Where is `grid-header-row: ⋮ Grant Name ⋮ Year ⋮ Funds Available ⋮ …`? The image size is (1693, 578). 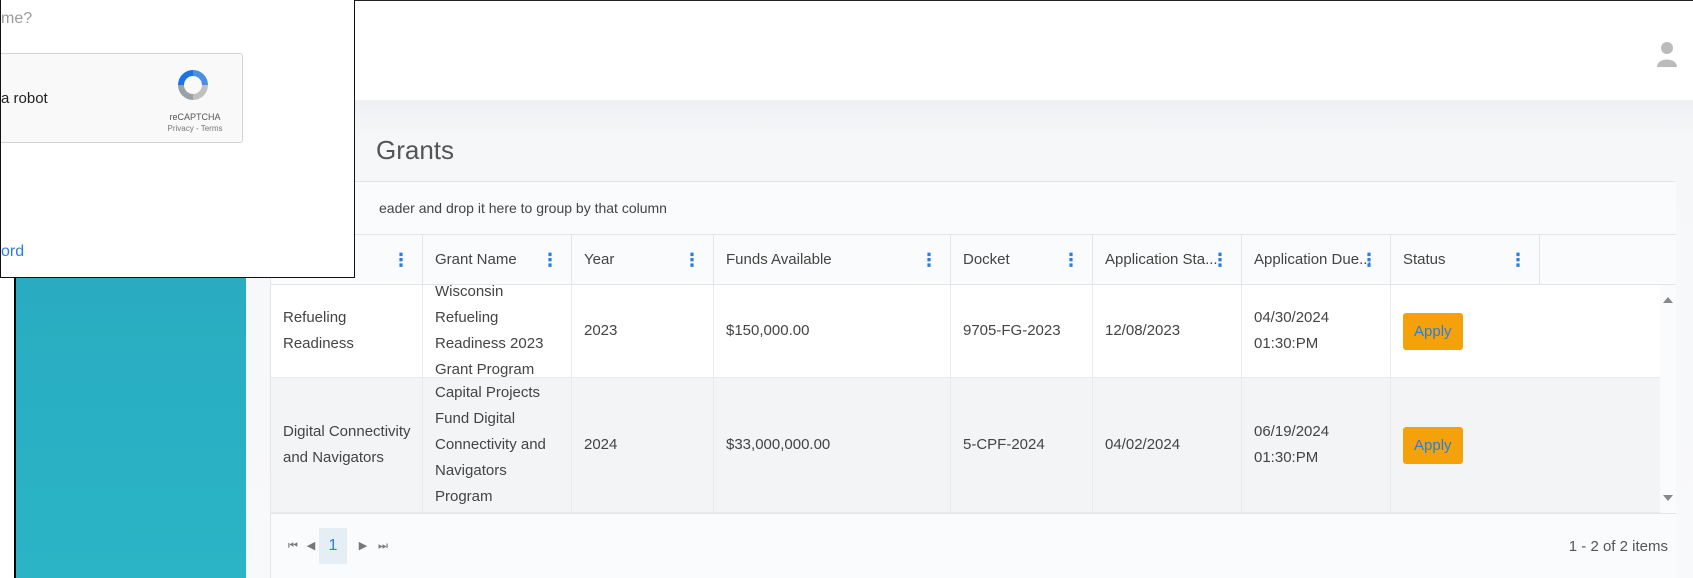 grid-header-row: ⋮ Grant Name ⋮ Year ⋮ Funds Available ⋮ … is located at coordinates (973, 260).